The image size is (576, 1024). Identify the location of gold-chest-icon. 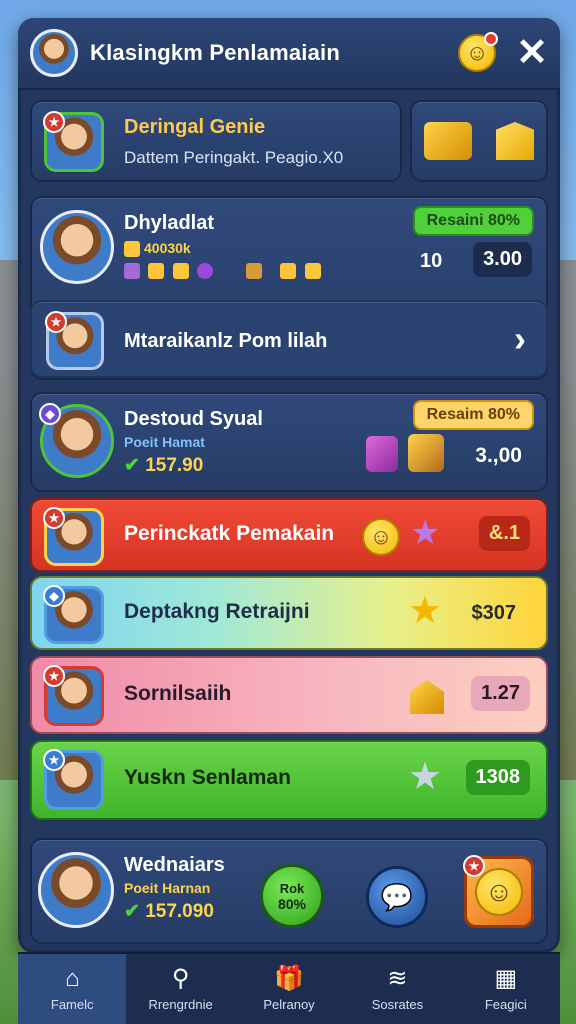
(515, 141).